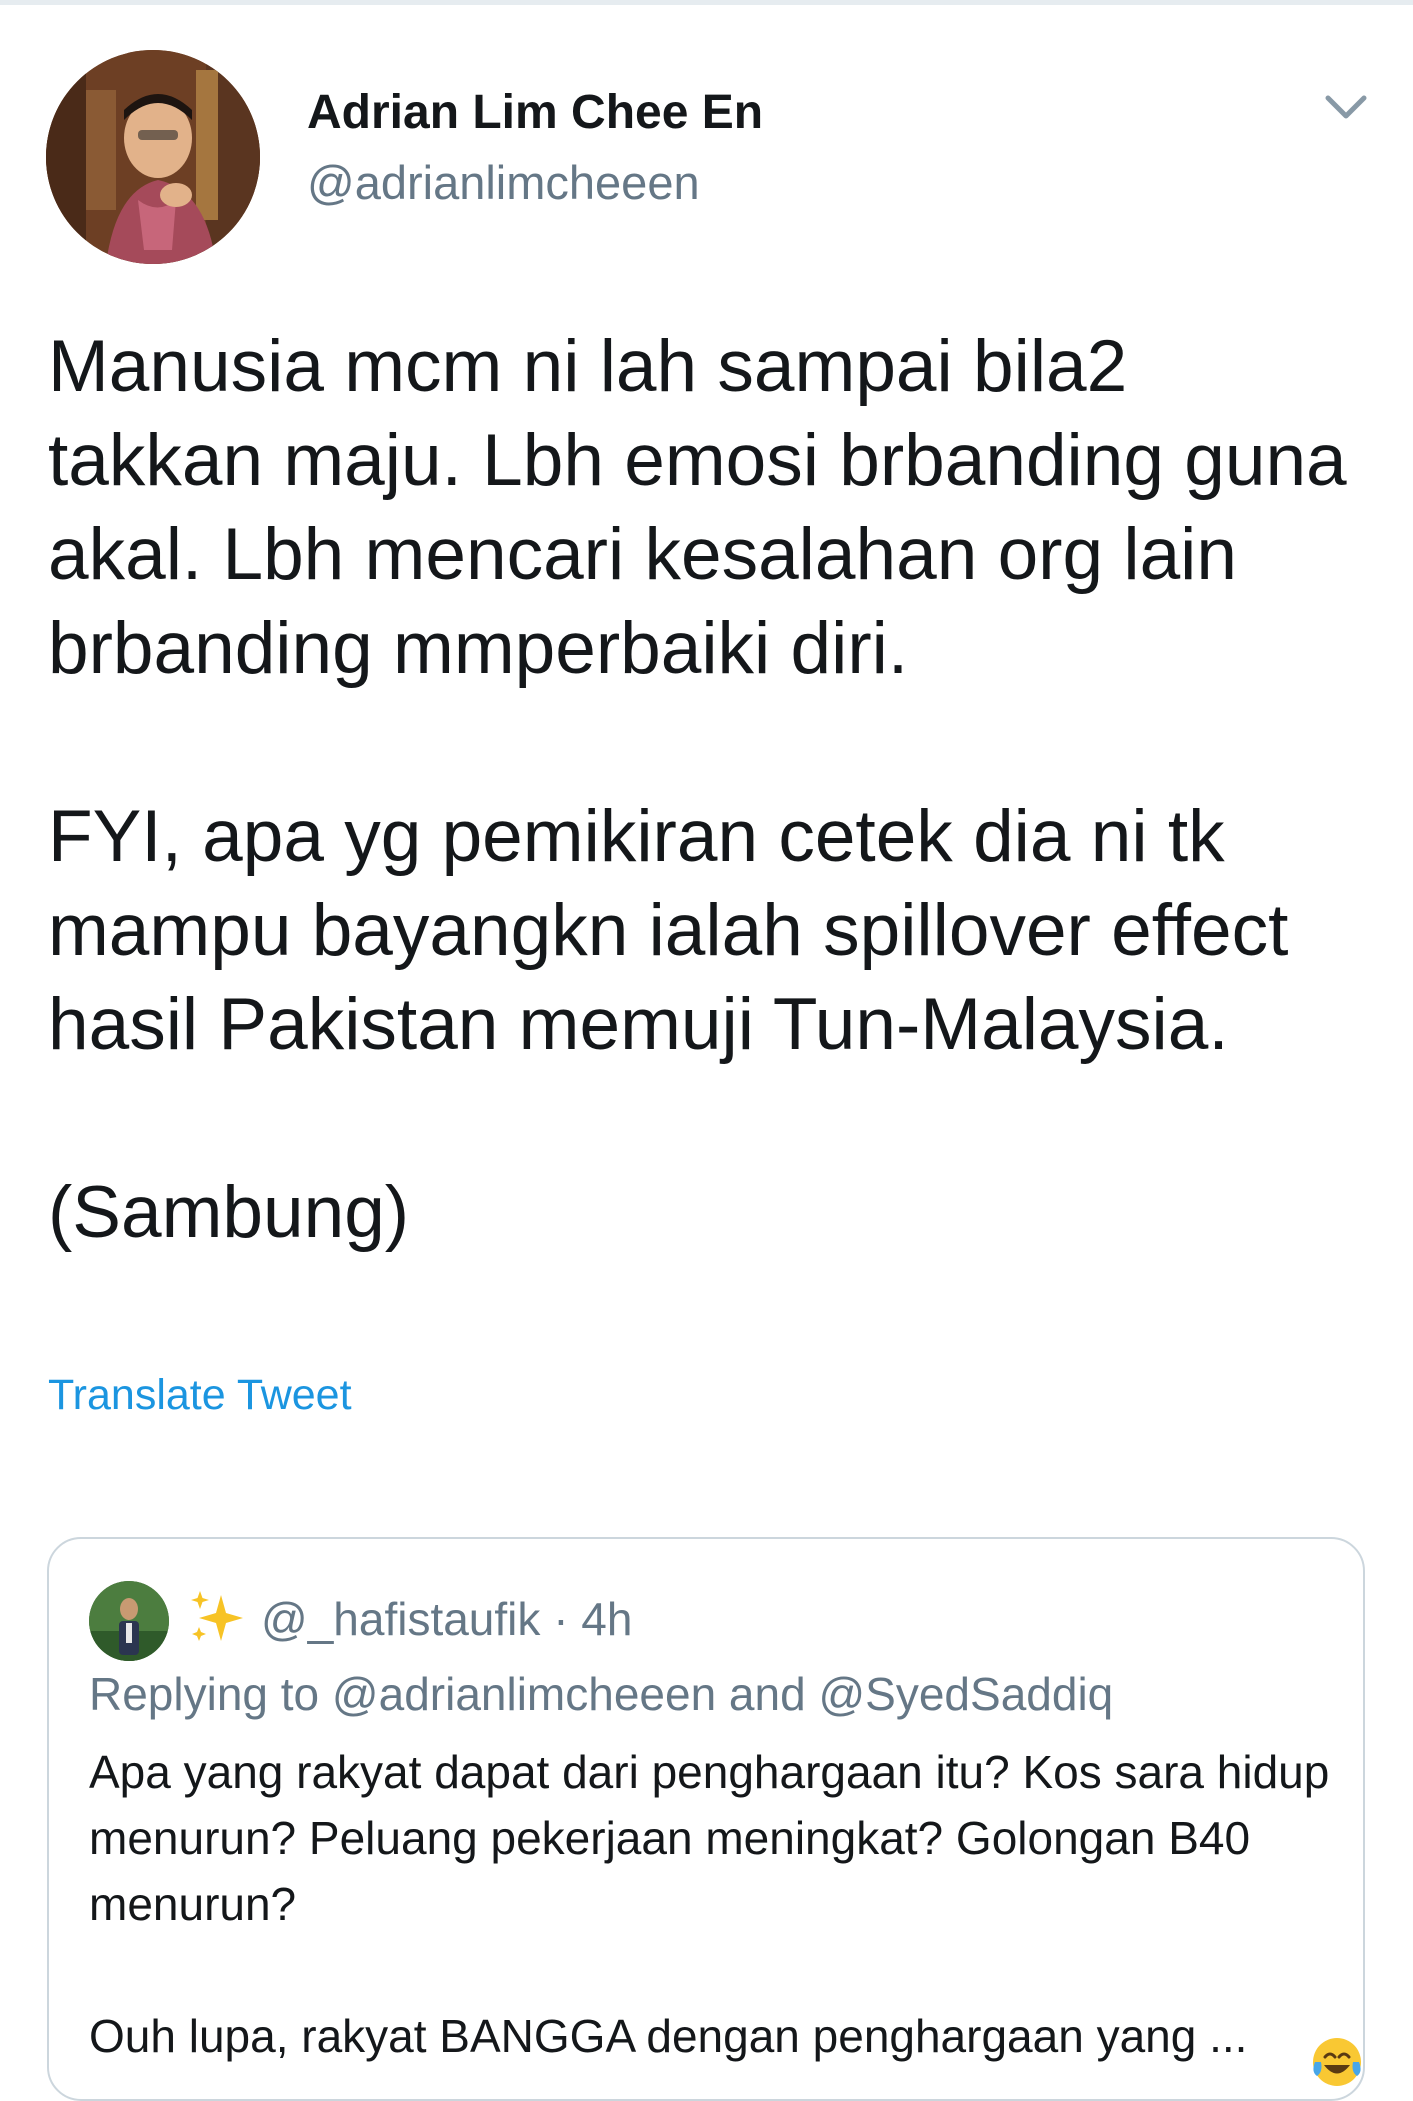  I want to click on sparkles-icon, so click(217, 1617).